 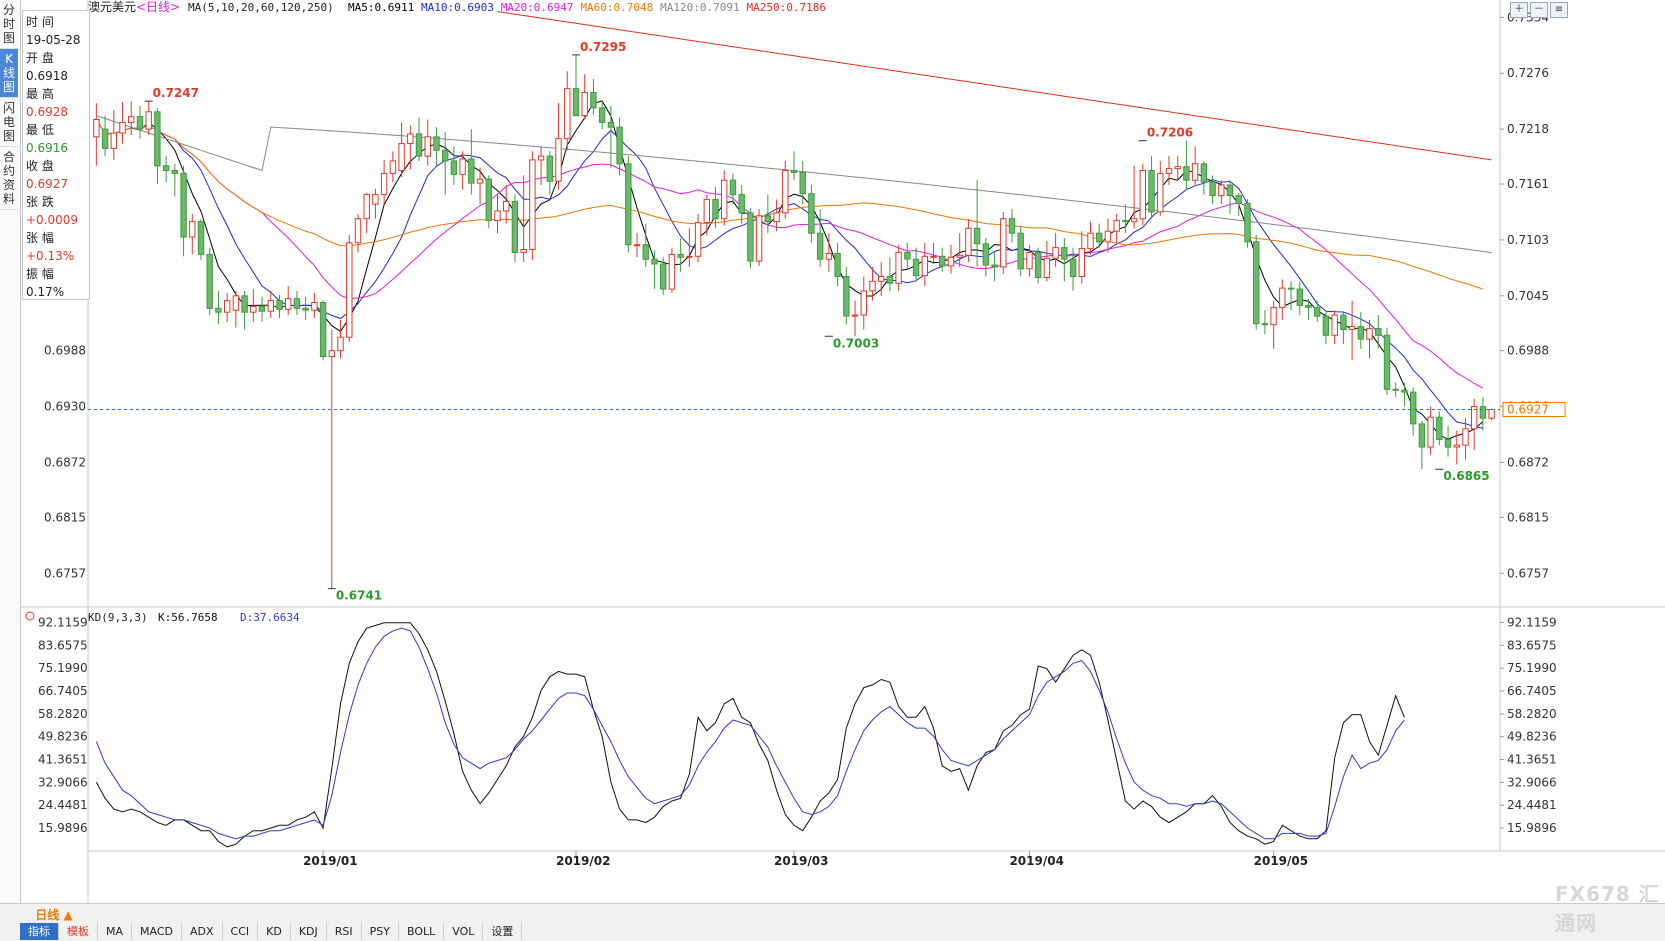 What do you see at coordinates (537, 7) in the screenshot?
I see `ma-value-label: MA20:0.6947` at bounding box center [537, 7].